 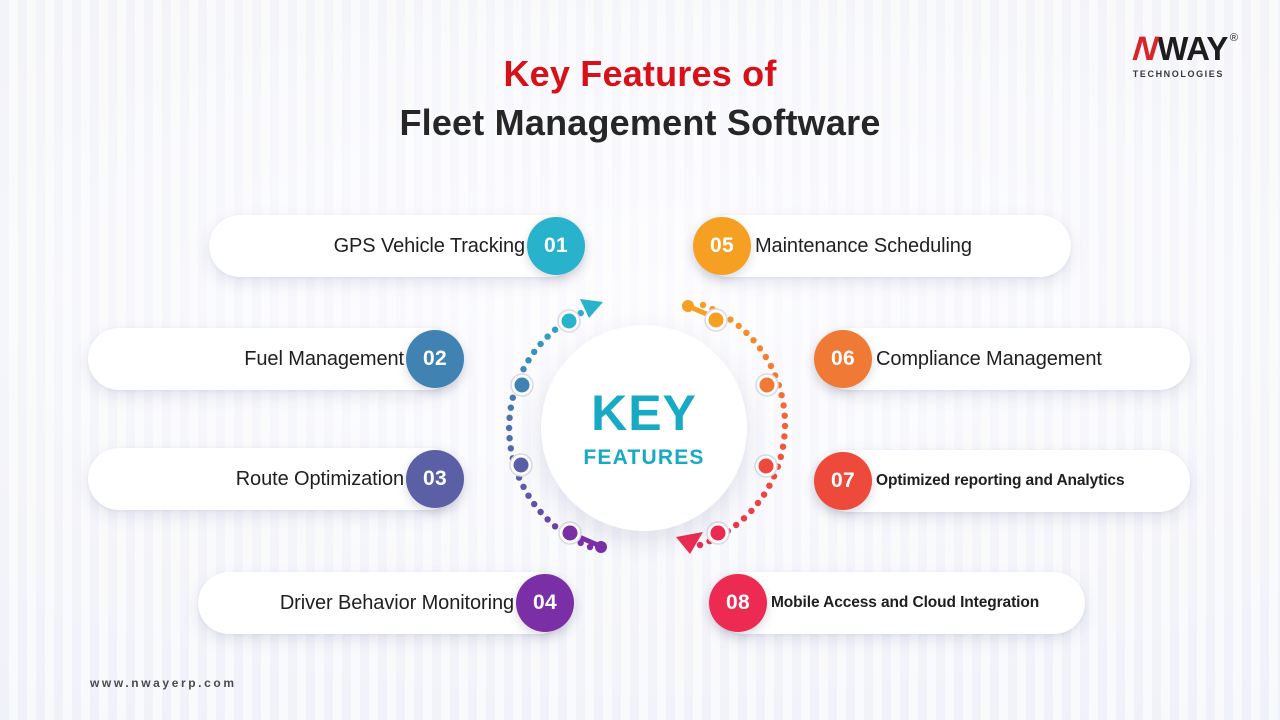 I want to click on feature-number-01: 01, so click(x=556, y=246).